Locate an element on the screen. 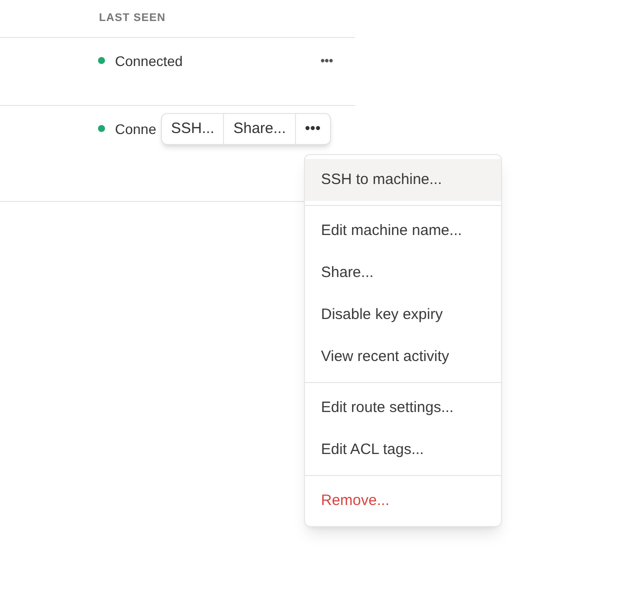 Image resolution: width=640 pixels, height=591 pixels. column-header: LAST SEEN is located at coordinates (132, 18).